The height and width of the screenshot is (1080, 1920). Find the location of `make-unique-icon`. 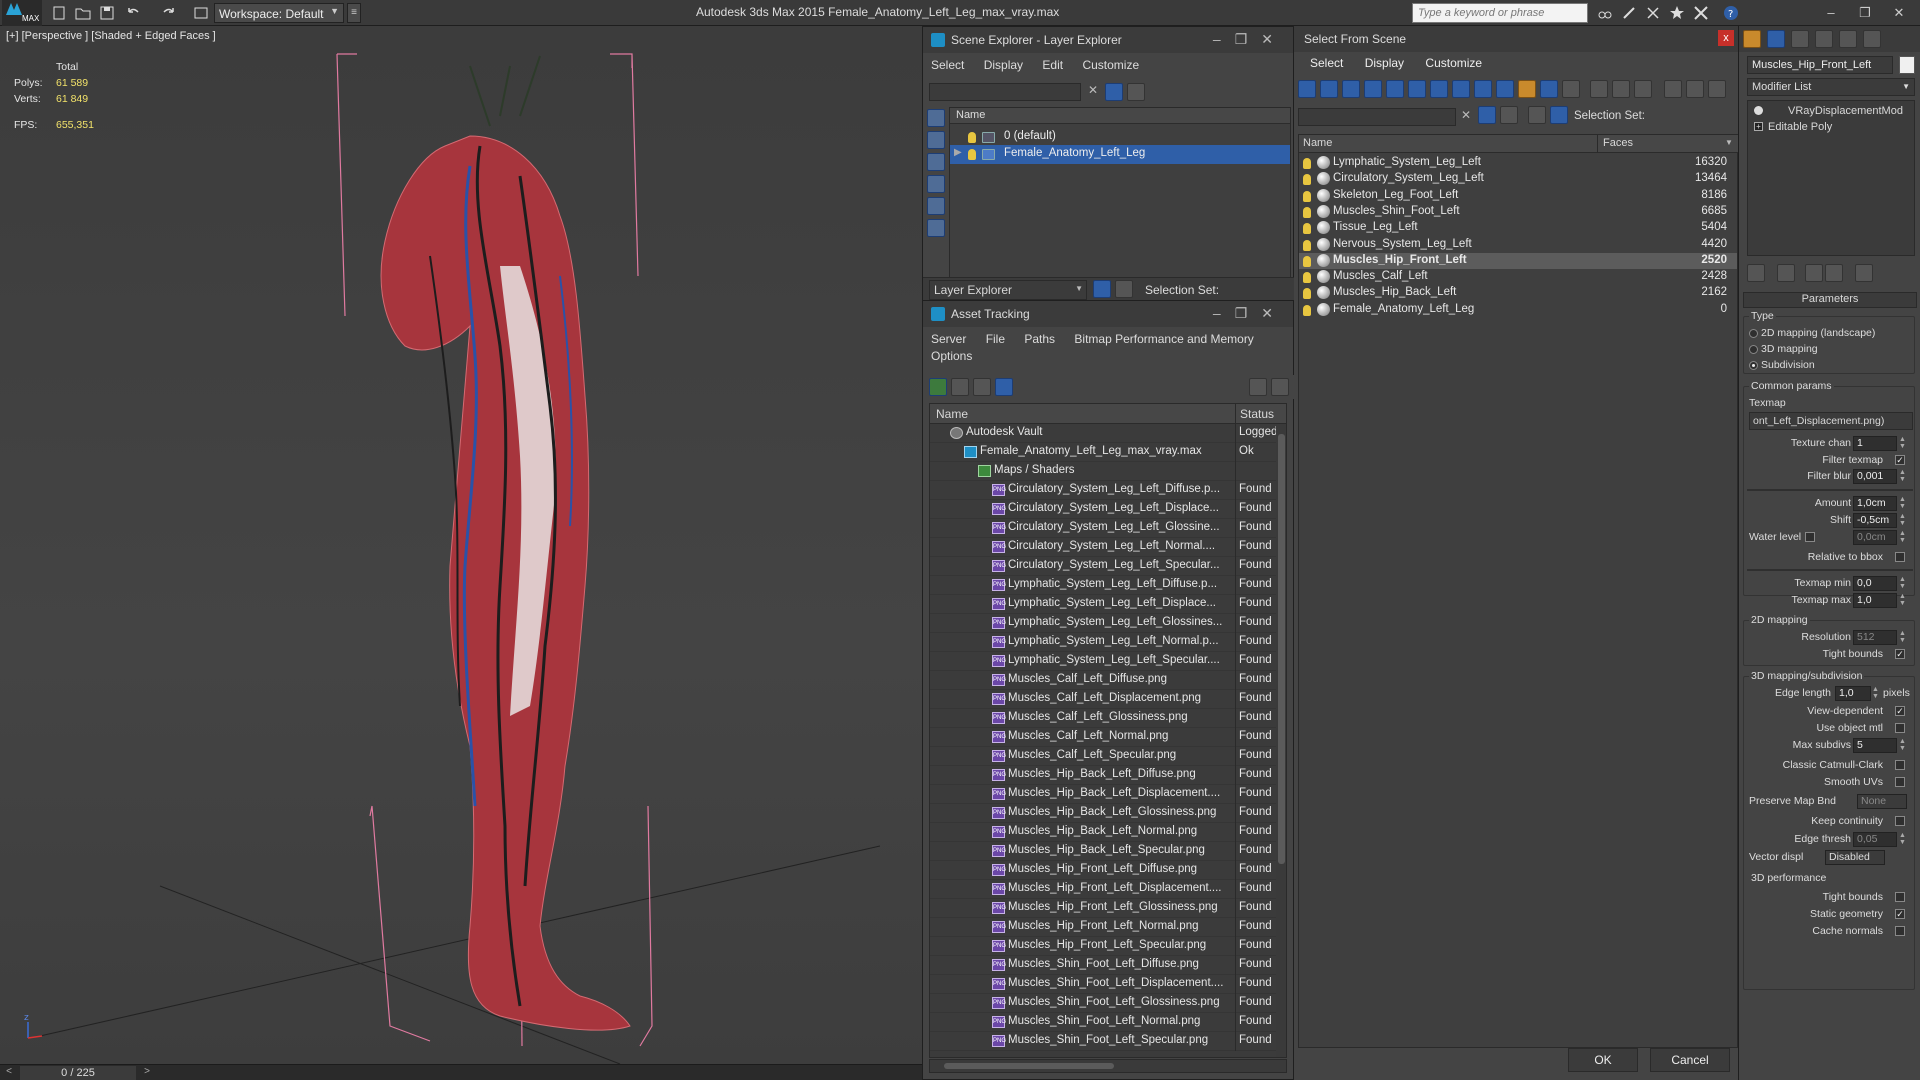

make-unique-icon is located at coordinates (1814, 273).